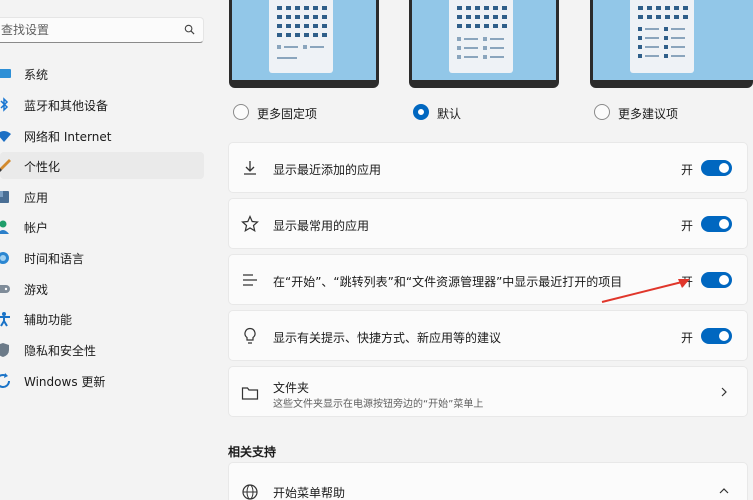 This screenshot has width=753, height=500. I want to click on shield-icon, so click(4, 350).